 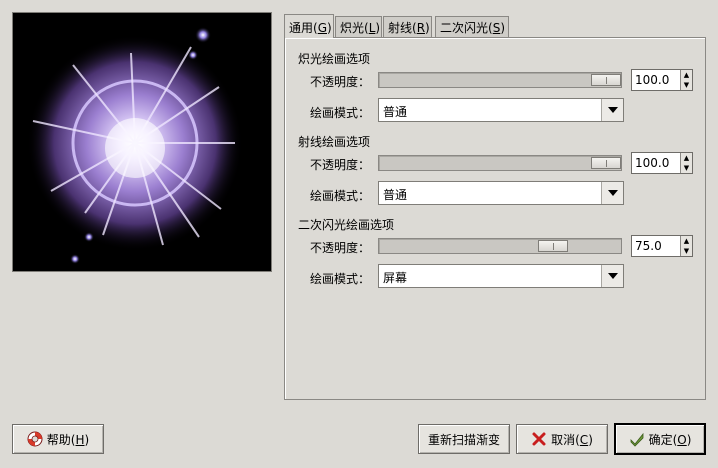 I want to click on glow-opacity-label: 不透明度：, so click(x=340, y=82).